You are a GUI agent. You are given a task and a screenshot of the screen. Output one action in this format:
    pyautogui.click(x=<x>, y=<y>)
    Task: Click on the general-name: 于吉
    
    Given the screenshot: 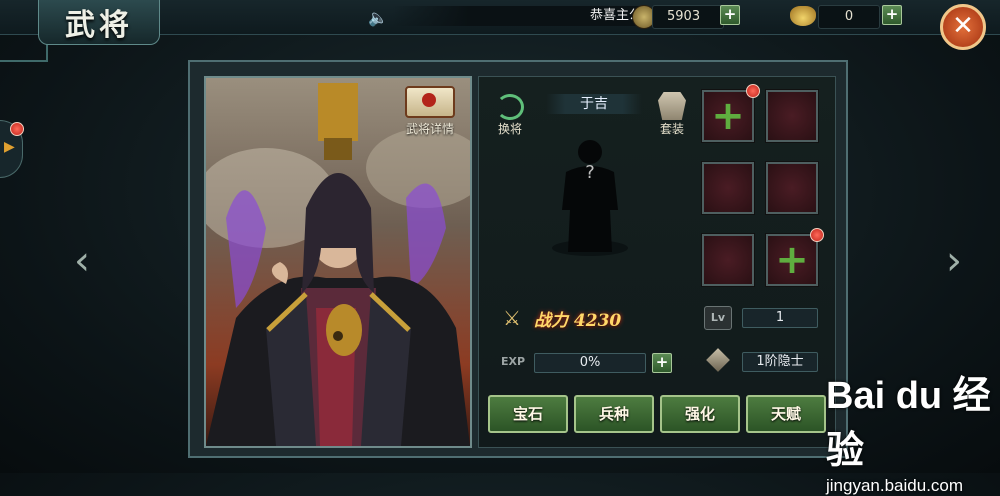 What is the action you would take?
    pyautogui.click(x=594, y=104)
    